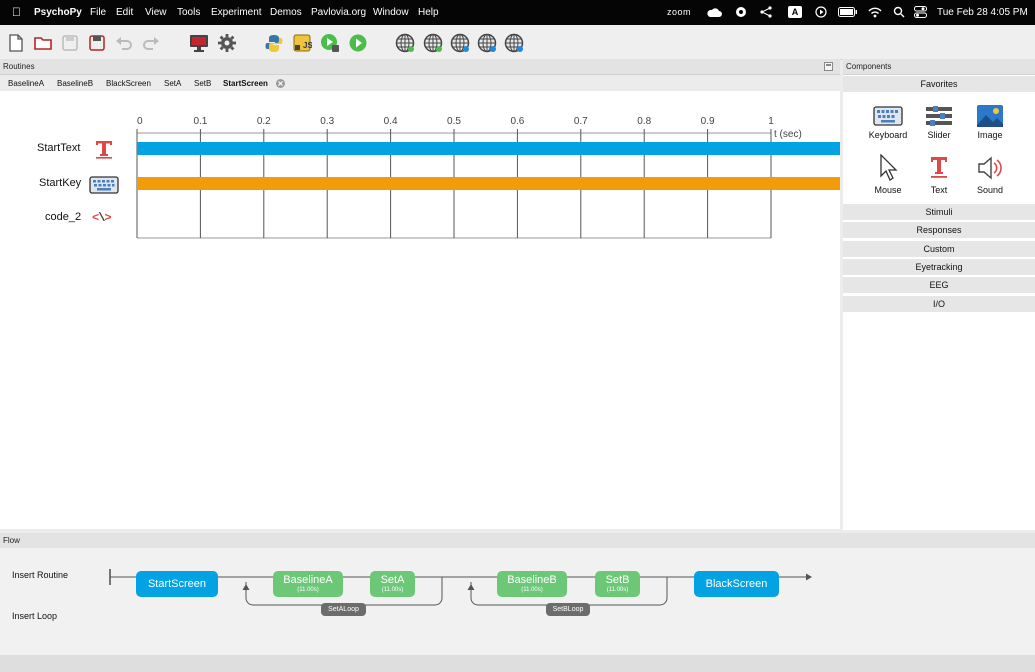 This screenshot has height=672, width=1035. Describe the element at coordinates (766, 12) in the screenshot. I see `share-network-icon` at that location.